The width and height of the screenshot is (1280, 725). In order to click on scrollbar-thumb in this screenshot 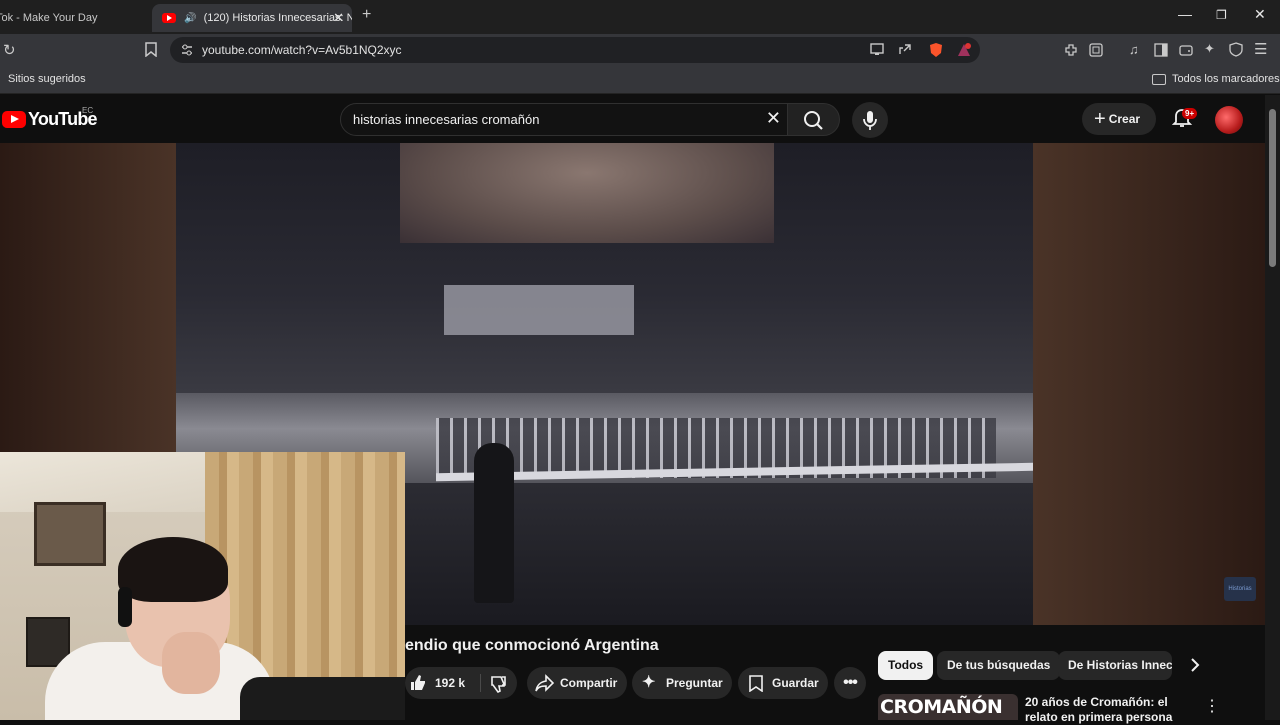, I will do `click(1272, 188)`.